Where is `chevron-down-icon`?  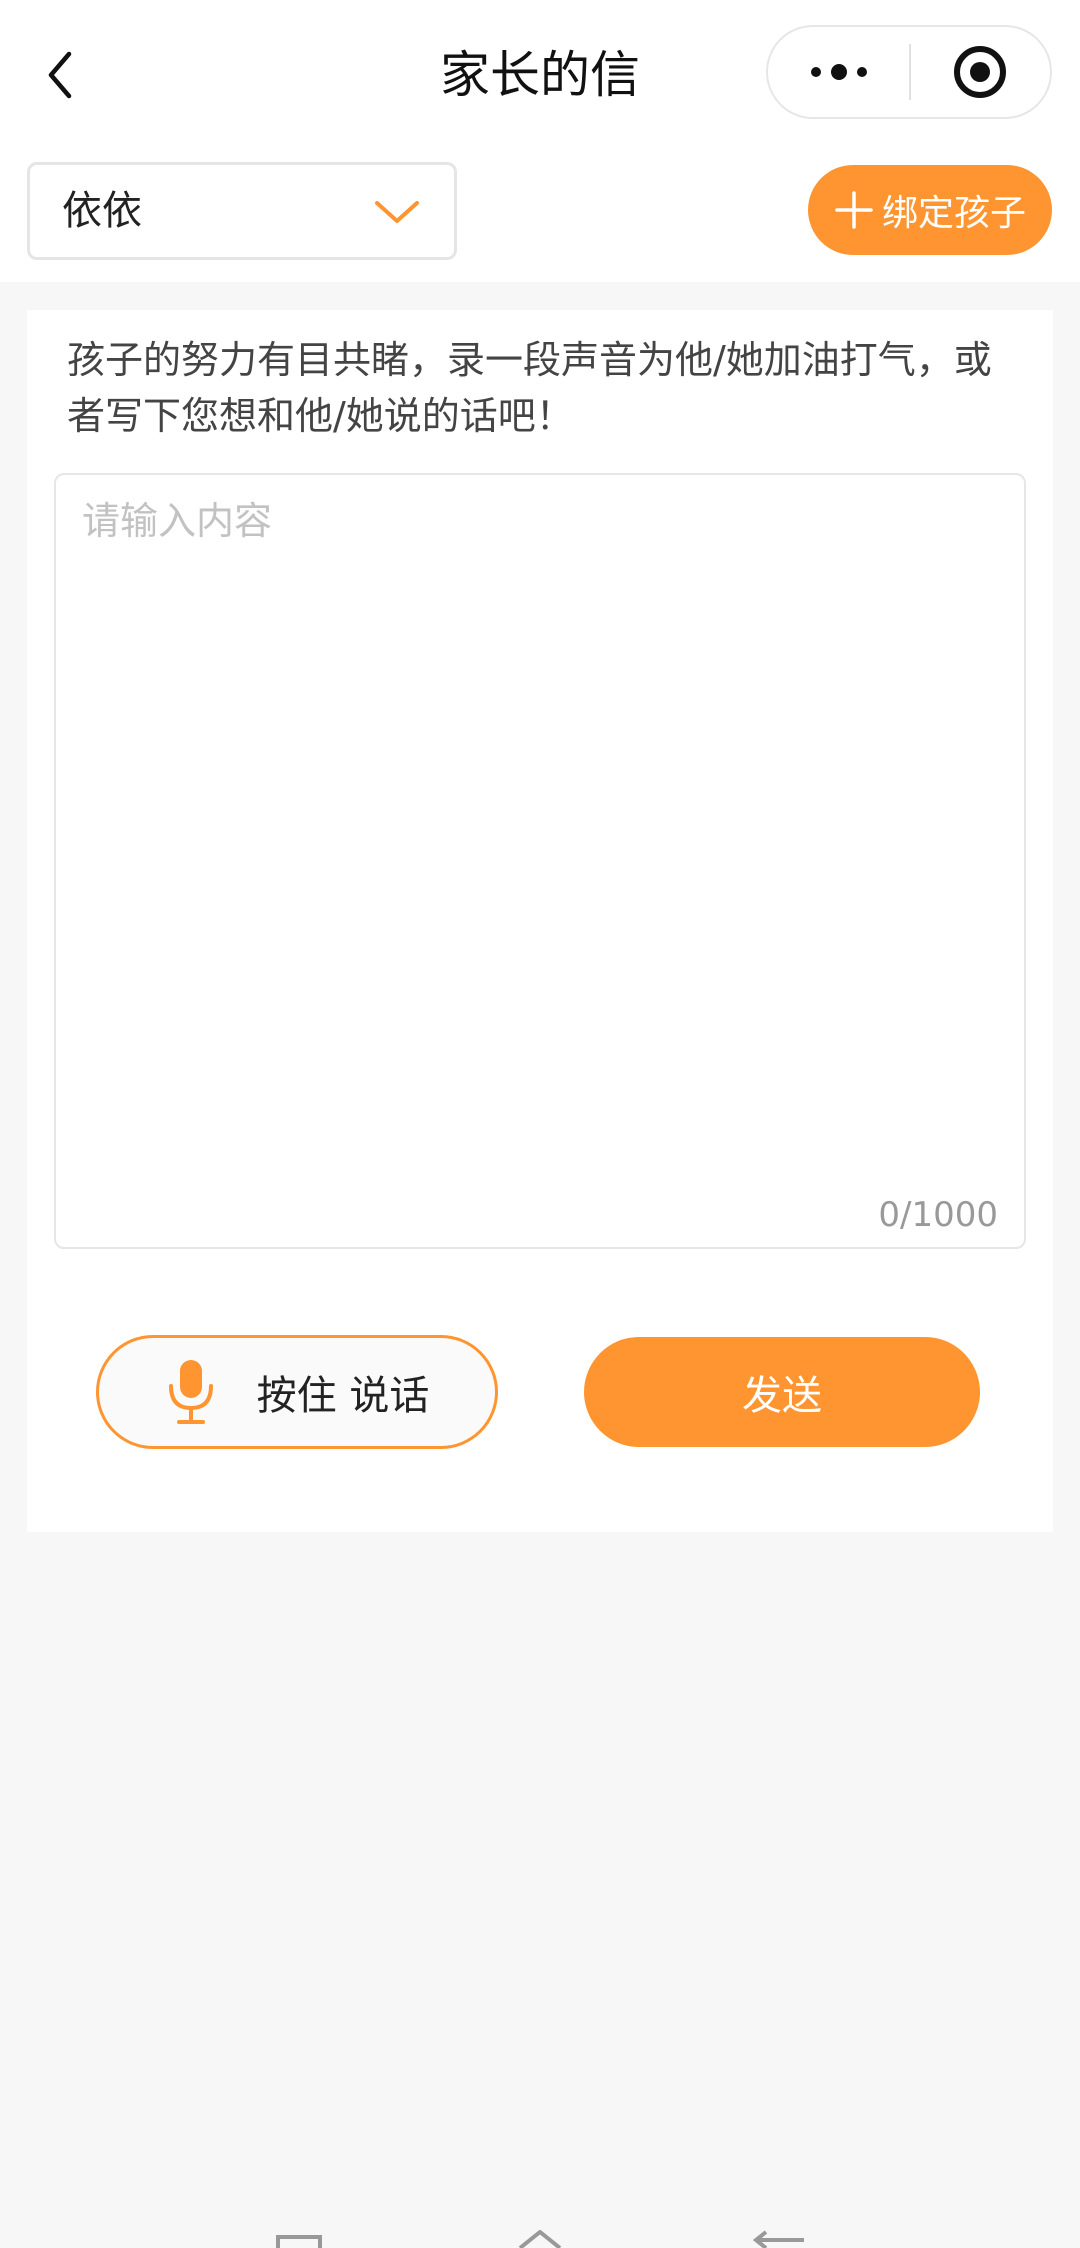 chevron-down-icon is located at coordinates (397, 212).